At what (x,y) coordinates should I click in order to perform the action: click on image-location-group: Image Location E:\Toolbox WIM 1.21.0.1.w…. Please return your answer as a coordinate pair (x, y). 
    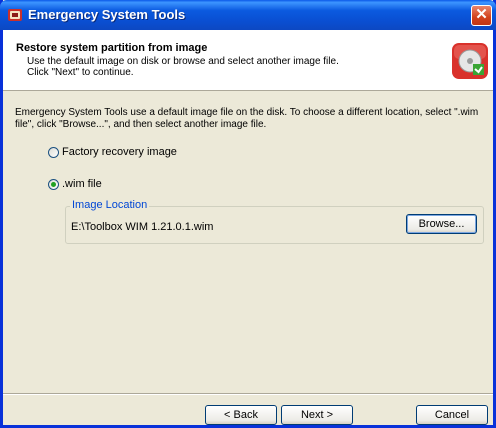
    Looking at the image, I should click on (274, 221).